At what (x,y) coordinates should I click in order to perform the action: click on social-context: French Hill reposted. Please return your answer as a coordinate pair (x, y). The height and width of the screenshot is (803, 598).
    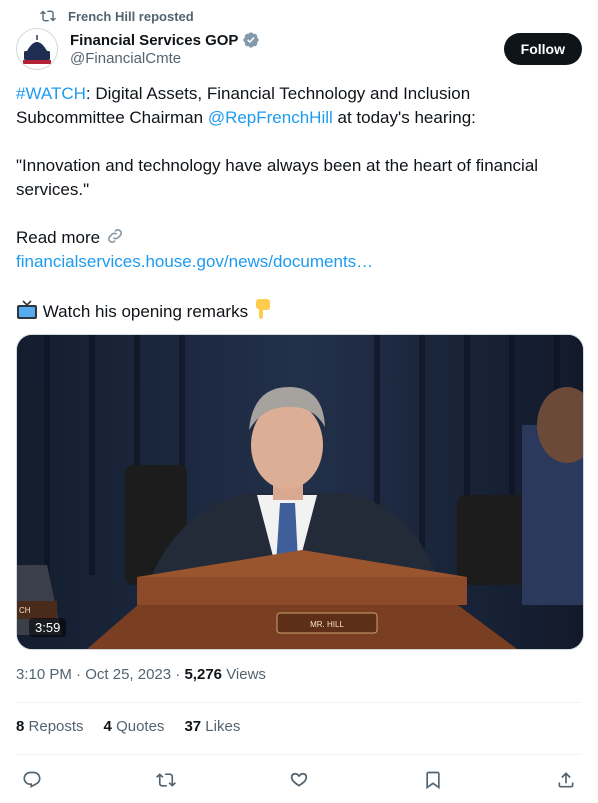
    Looking at the image, I should click on (117, 16).